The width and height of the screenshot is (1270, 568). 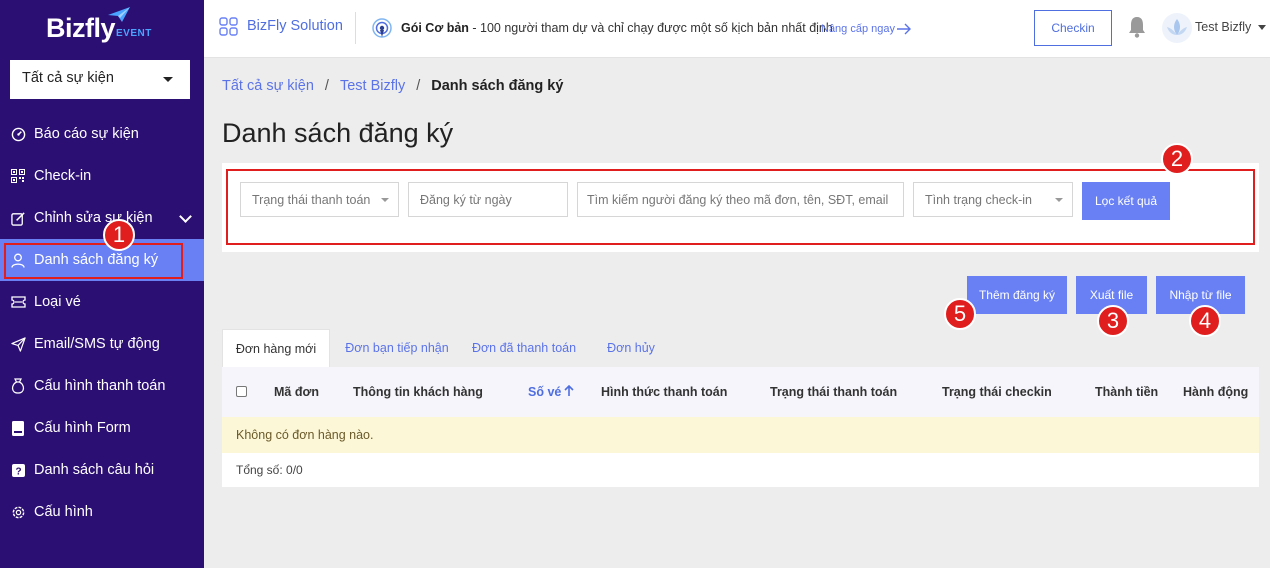 I want to click on plan-name: Gói Cơ bản, so click(x=435, y=28).